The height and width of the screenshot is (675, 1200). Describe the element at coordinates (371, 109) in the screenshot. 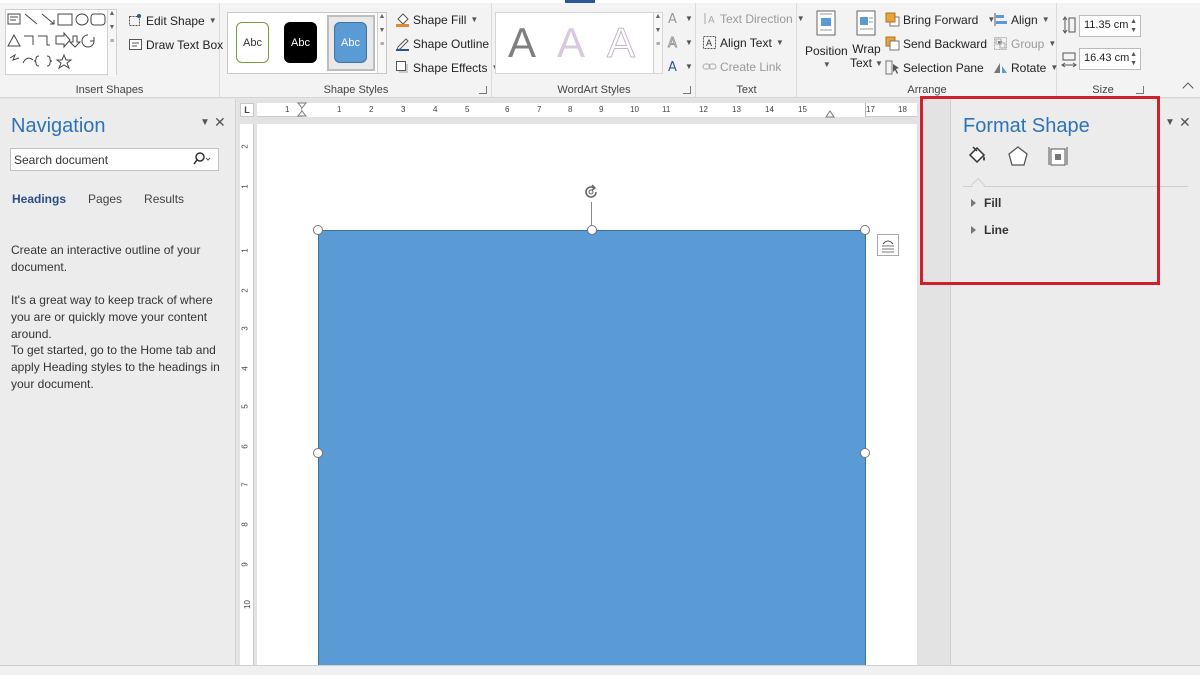

I see `ruler-number: 2` at that location.